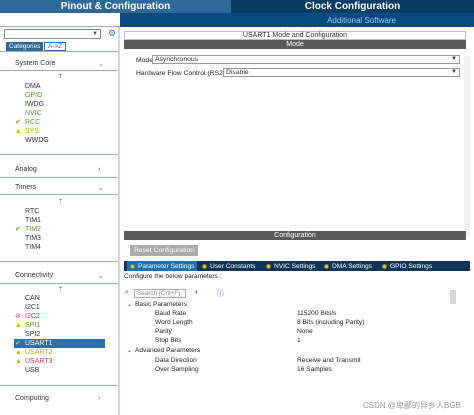 The width and height of the screenshot is (474, 415). What do you see at coordinates (34, 95) in the screenshot?
I see `sidebar-item-gpio: GPIO` at bounding box center [34, 95].